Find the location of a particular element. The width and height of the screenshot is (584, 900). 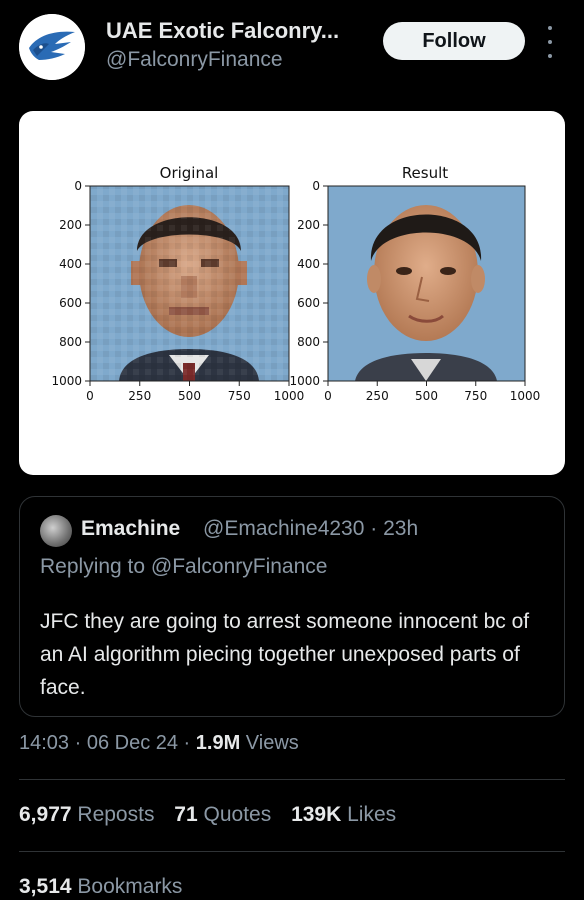

engagement-stats: 6,977 Reposts 71 Quotes 139K Likes is located at coordinates (214, 815).